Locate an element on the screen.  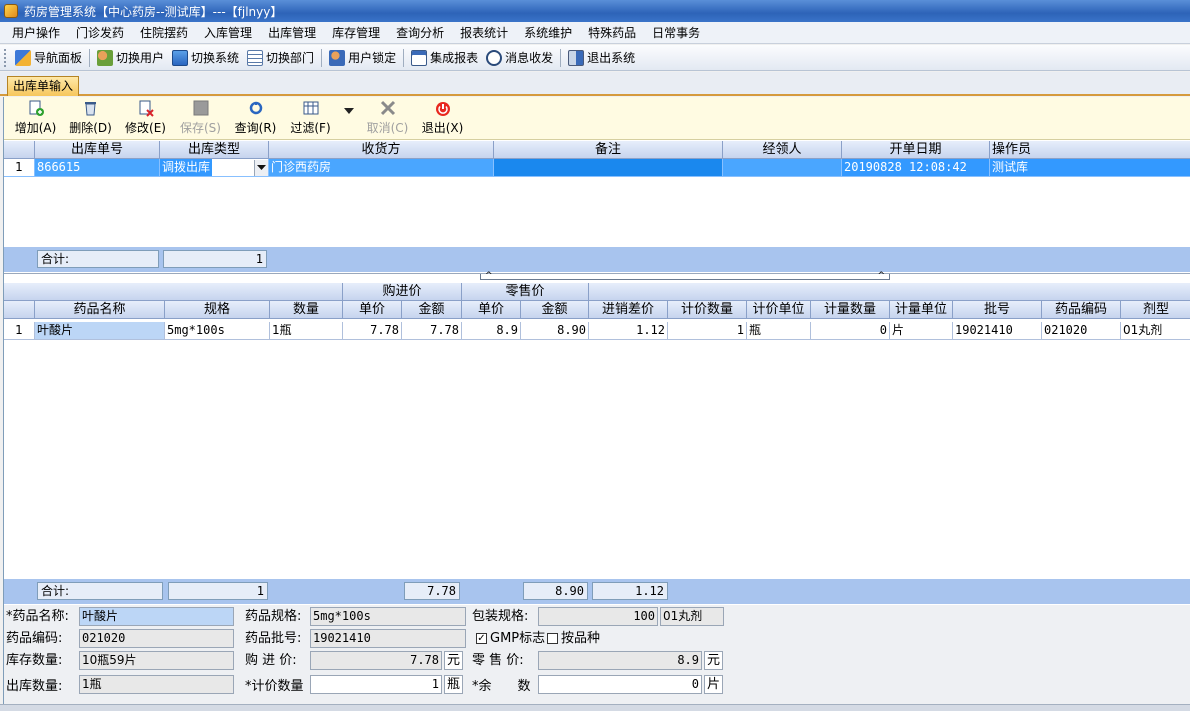
spec-field: 5mg*100s is located at coordinates (388, 616).